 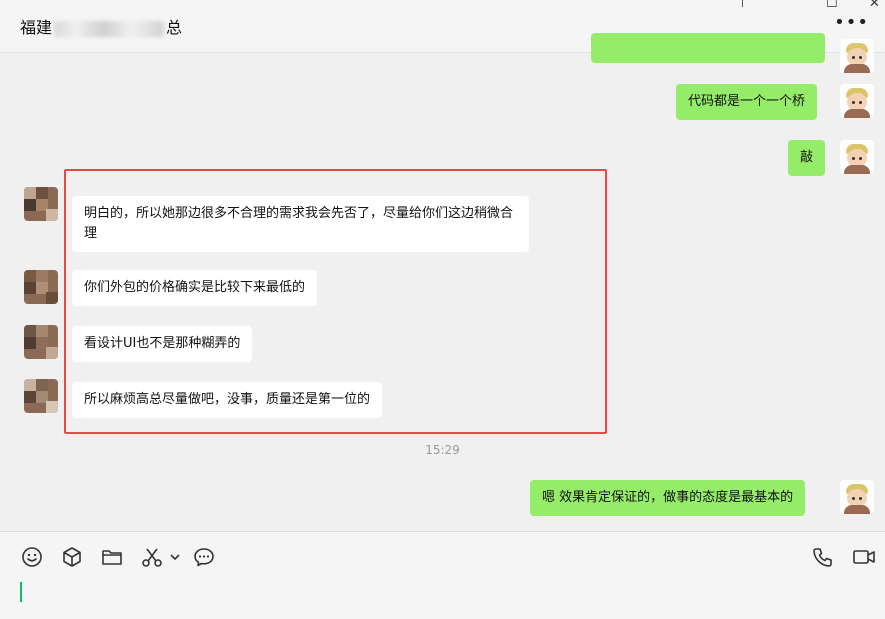 What do you see at coordinates (874, 5) in the screenshot?
I see `close-icon: ✕` at bounding box center [874, 5].